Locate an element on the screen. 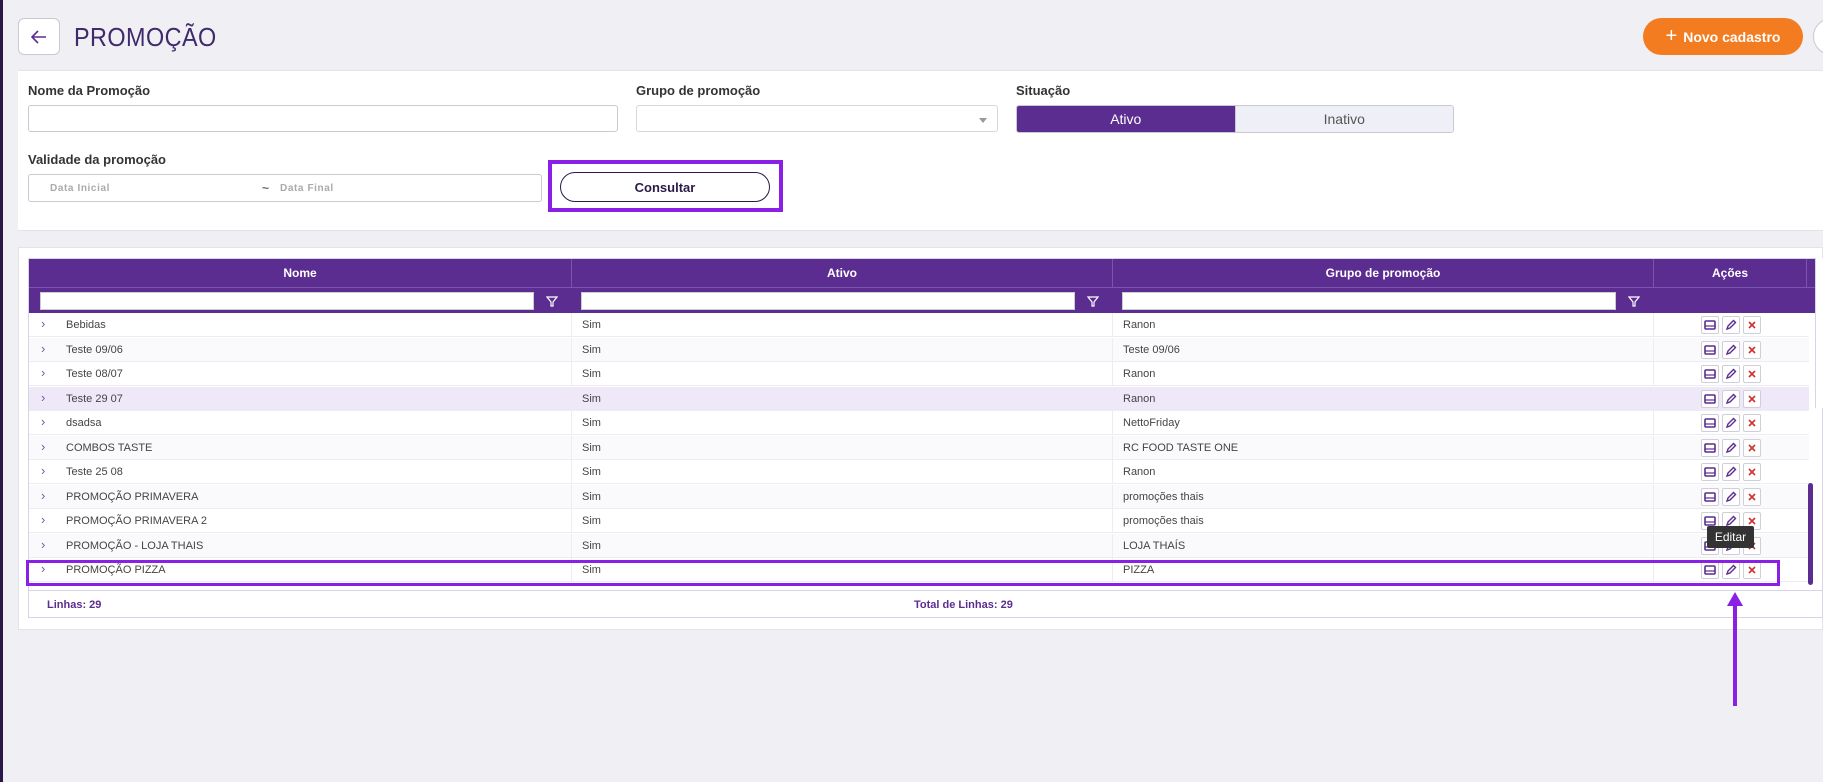 This screenshot has width=1823, height=782. cell-nome: PROMOÇÃO PRIMAVERA 2 is located at coordinates (136, 521).